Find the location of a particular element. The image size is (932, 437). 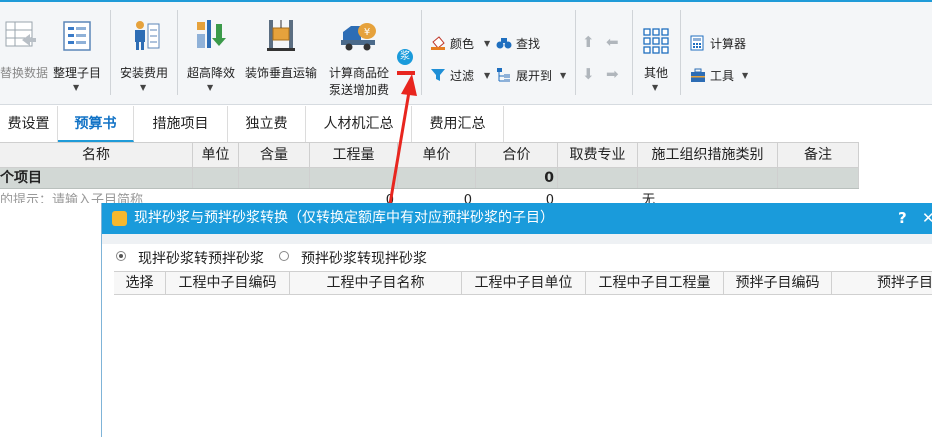

help-icon: ? is located at coordinates (902, 218).